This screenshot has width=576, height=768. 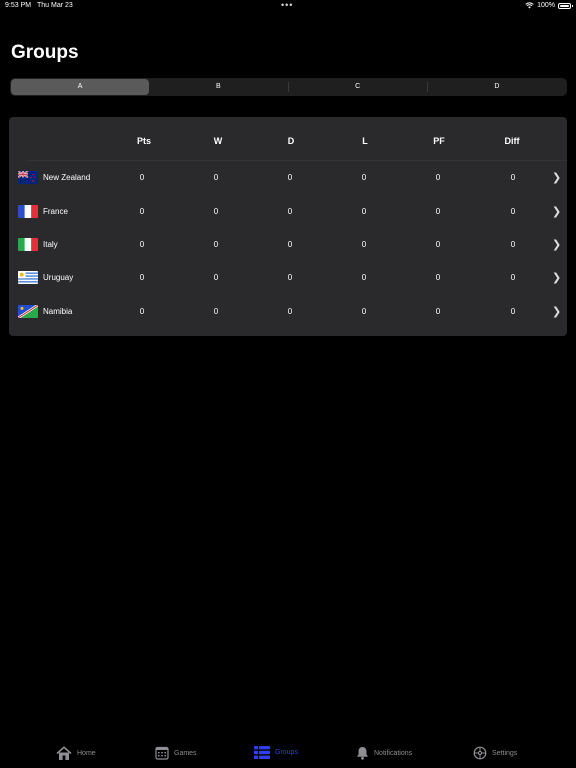 What do you see at coordinates (365, 141) in the screenshot?
I see `column-header-l: L` at bounding box center [365, 141].